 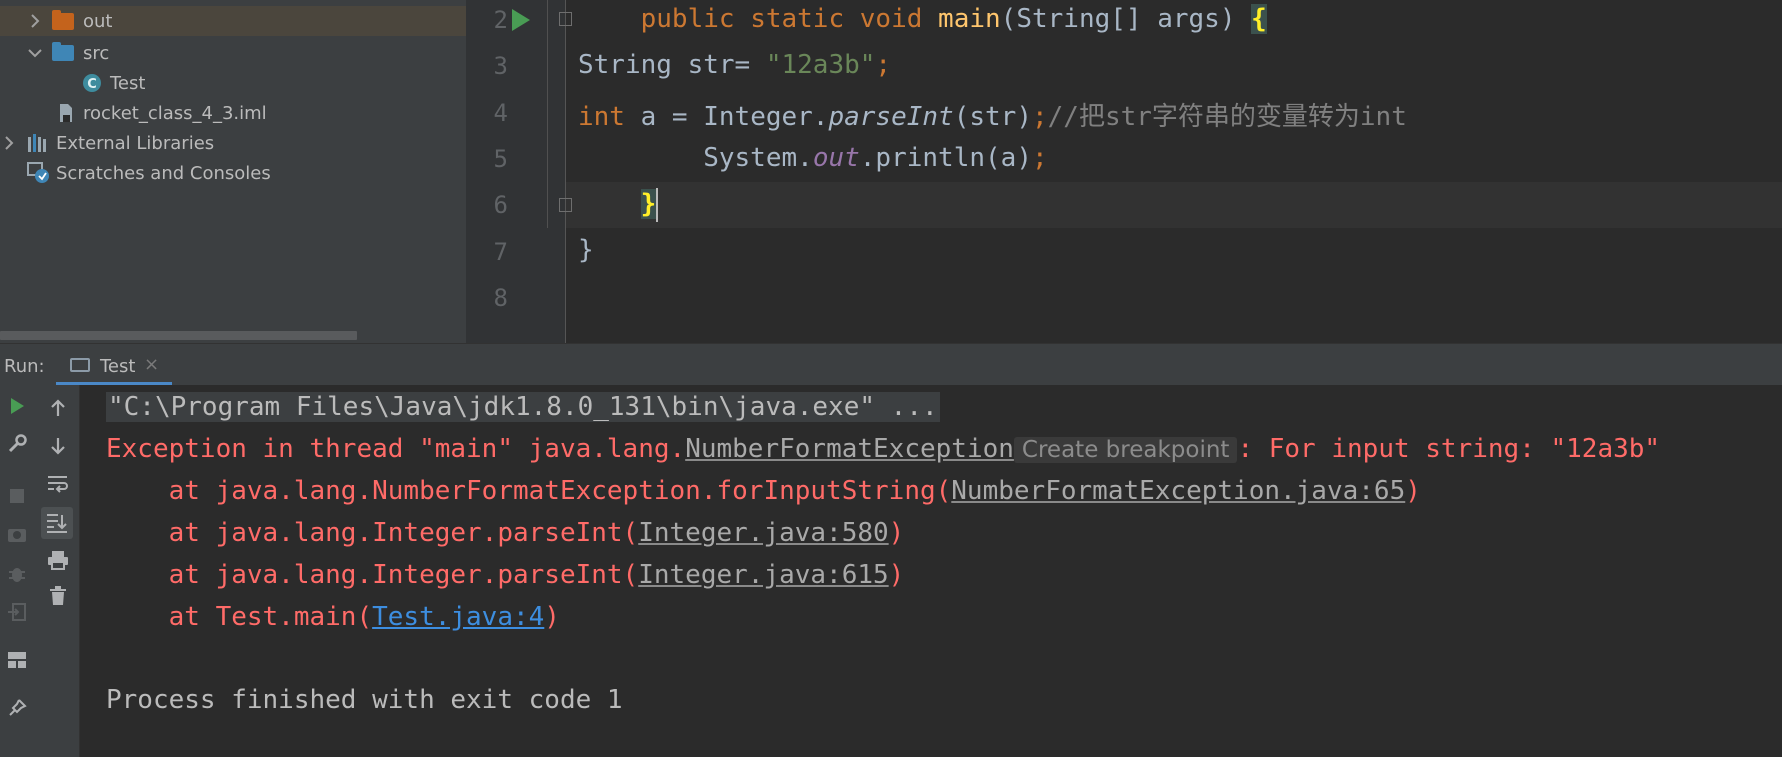 I want to click on gutter-separator, so click(x=565, y=171).